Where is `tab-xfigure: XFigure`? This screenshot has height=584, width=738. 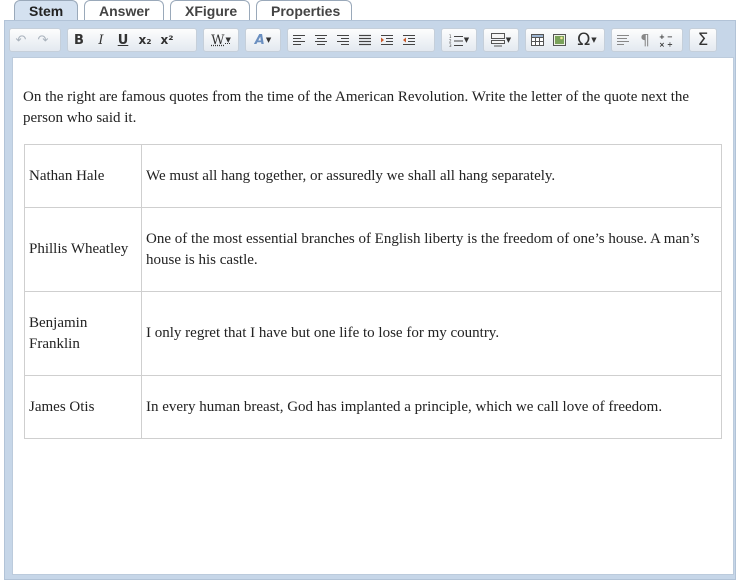 tab-xfigure: XFigure is located at coordinates (210, 10).